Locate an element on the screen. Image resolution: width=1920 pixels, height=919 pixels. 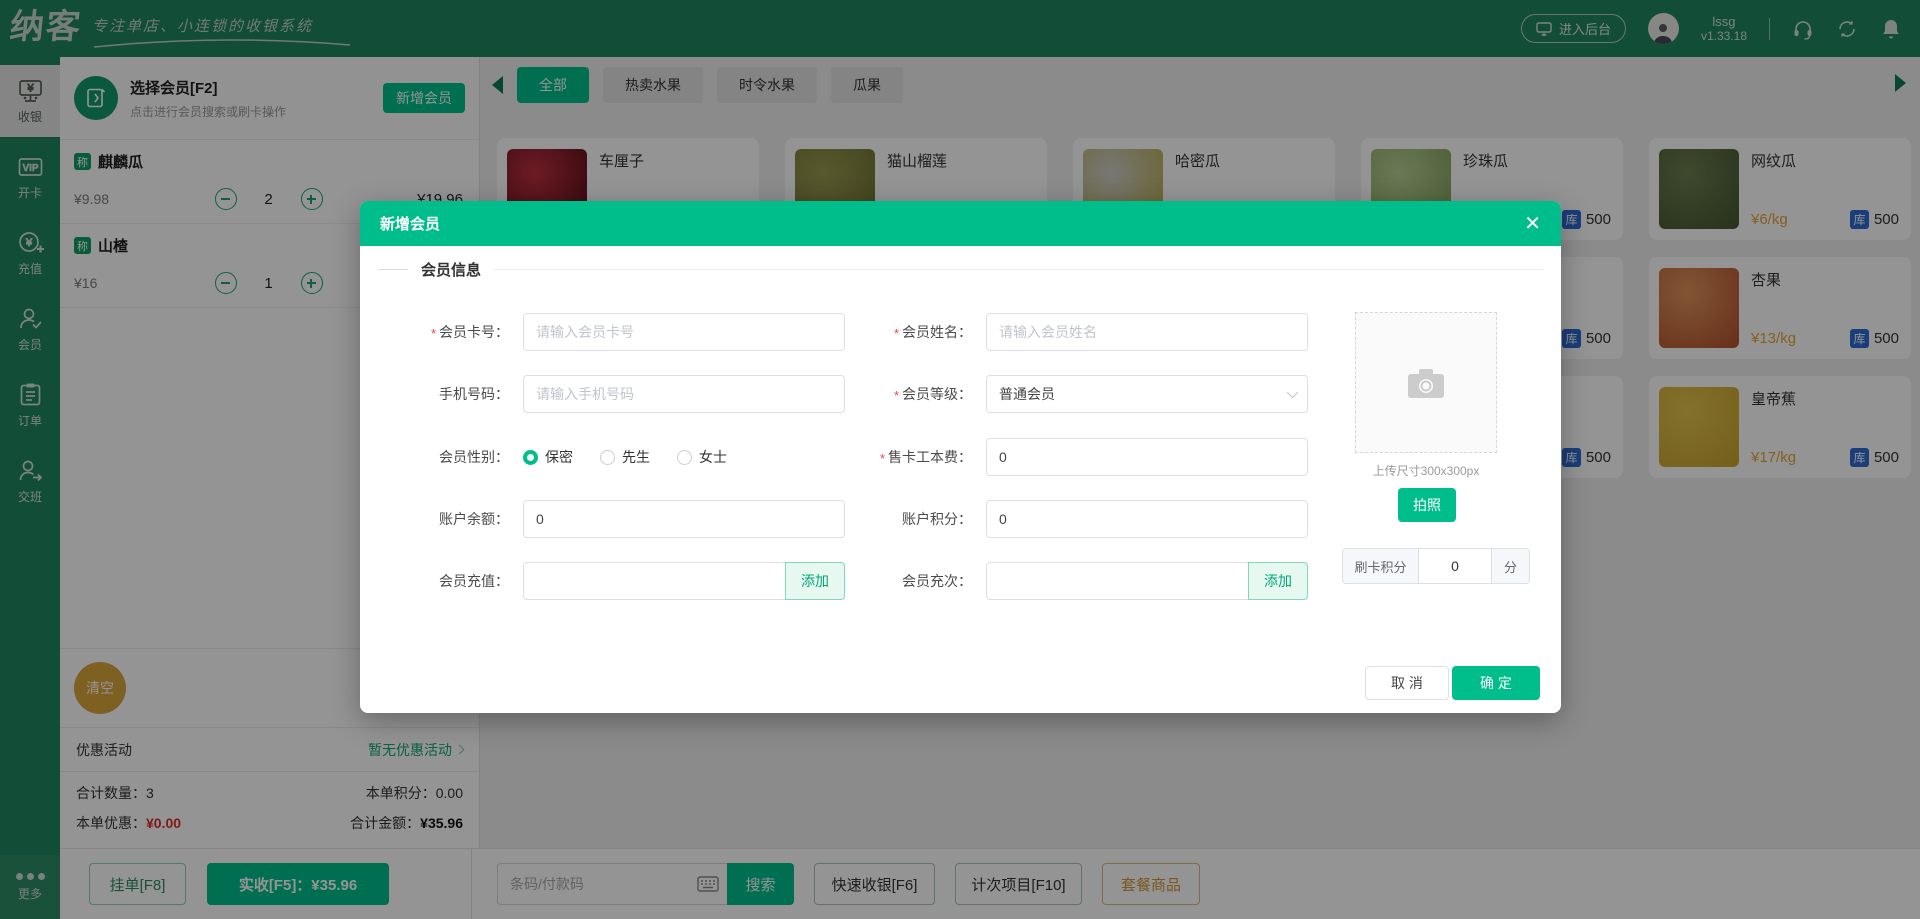
gender-radio-group: 保密 先生 女士 is located at coordinates (625, 457).